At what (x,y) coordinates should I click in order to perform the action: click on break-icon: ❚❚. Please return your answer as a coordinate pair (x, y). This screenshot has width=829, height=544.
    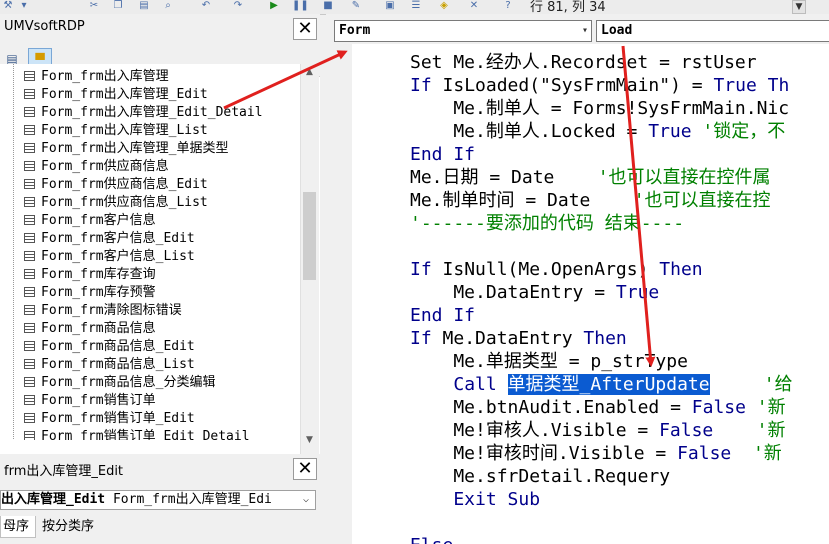
    Looking at the image, I should click on (300, 6).